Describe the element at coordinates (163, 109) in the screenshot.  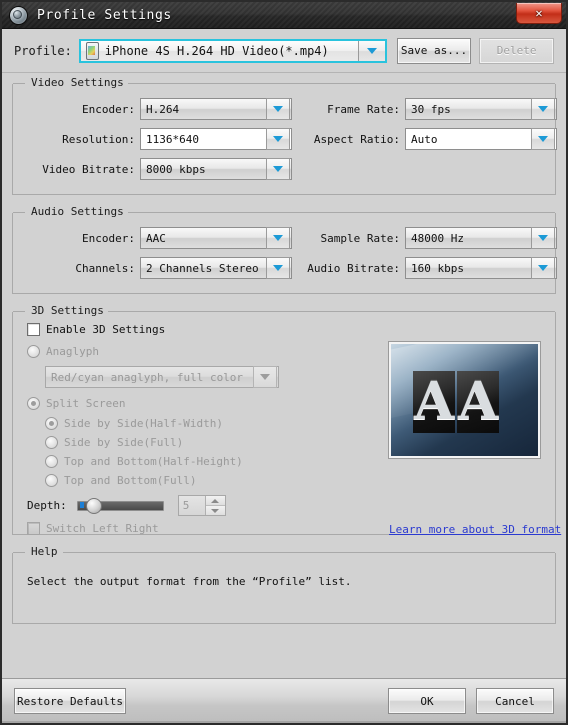
I see `video-encoder-value: H.264` at that location.